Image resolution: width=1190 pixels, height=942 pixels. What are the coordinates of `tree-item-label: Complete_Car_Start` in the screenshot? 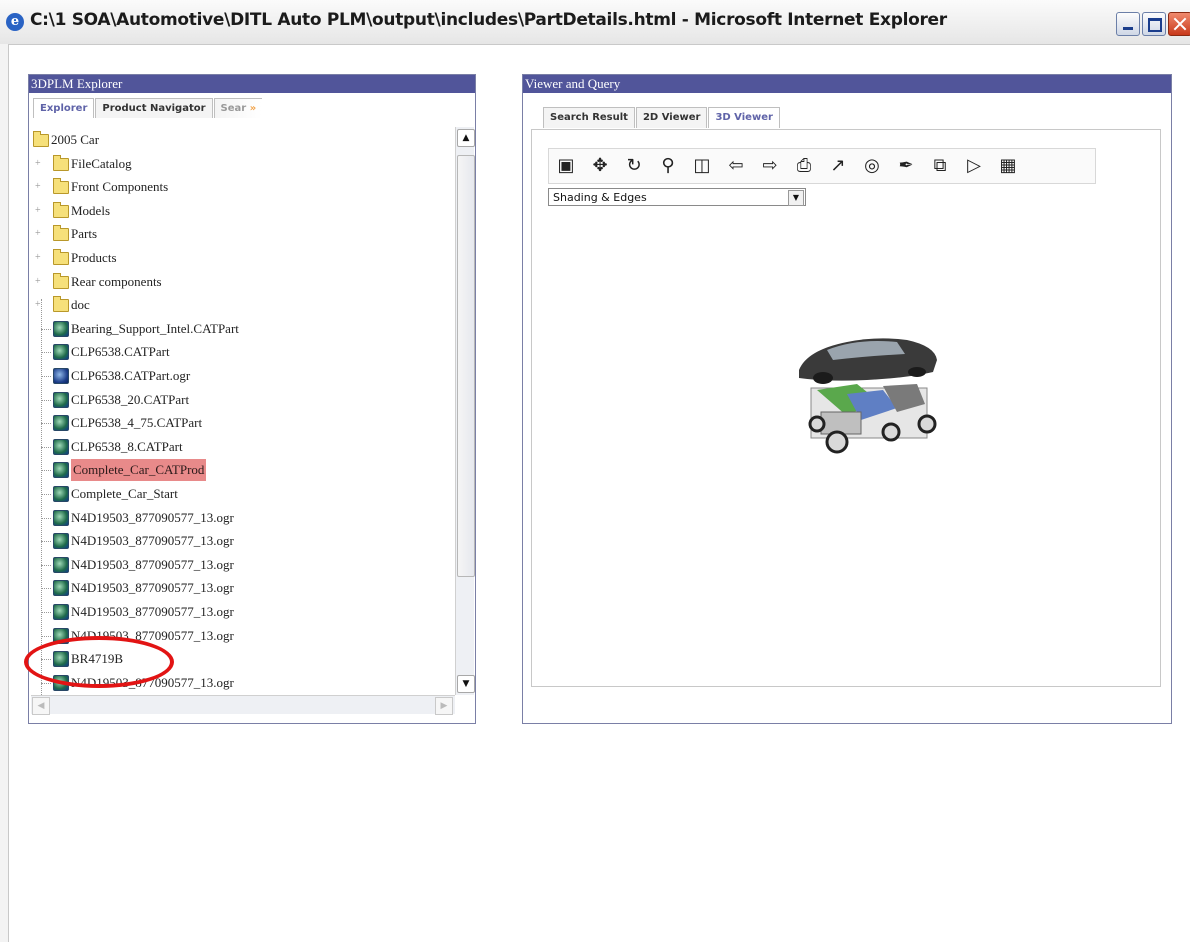 It's located at (124, 493).